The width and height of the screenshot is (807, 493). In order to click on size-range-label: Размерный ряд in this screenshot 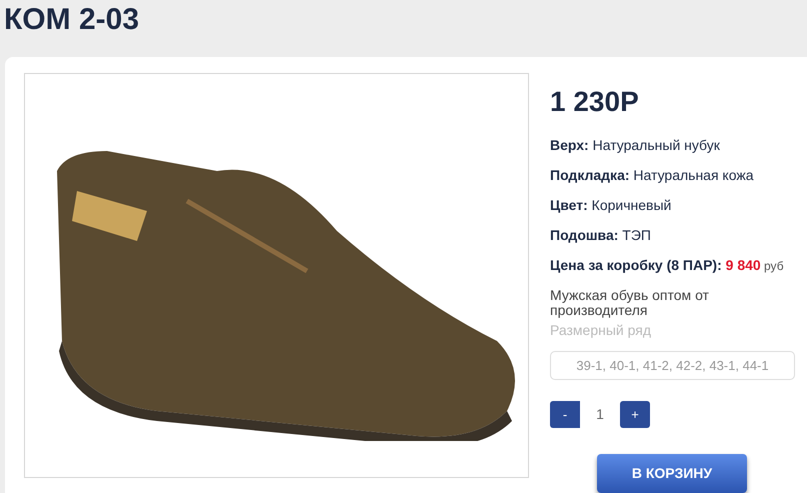, I will do `click(601, 330)`.